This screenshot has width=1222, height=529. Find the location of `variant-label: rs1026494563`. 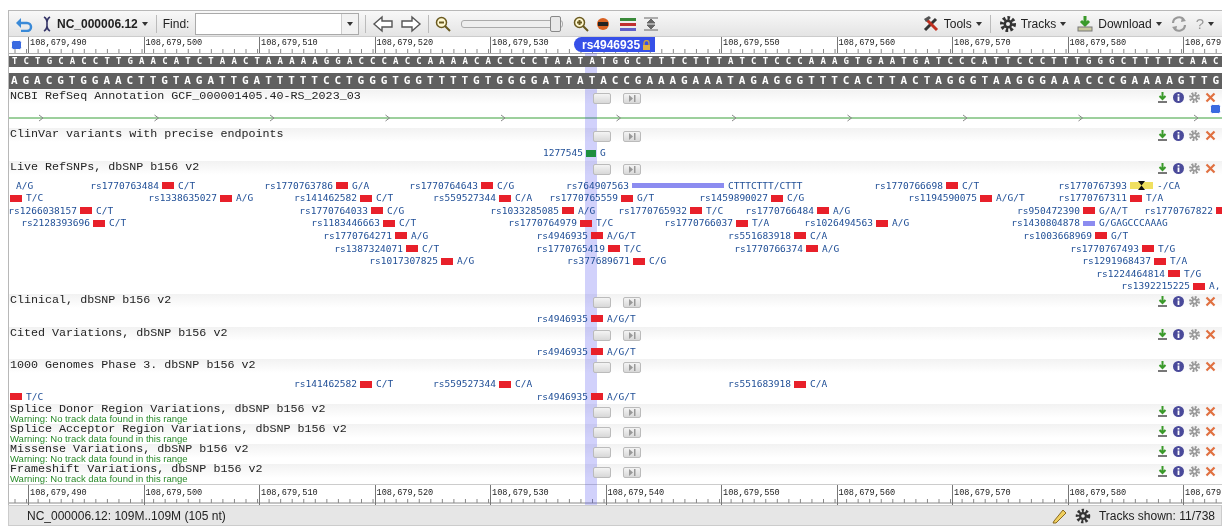

variant-label: rs1026494563 is located at coordinates (840, 223).